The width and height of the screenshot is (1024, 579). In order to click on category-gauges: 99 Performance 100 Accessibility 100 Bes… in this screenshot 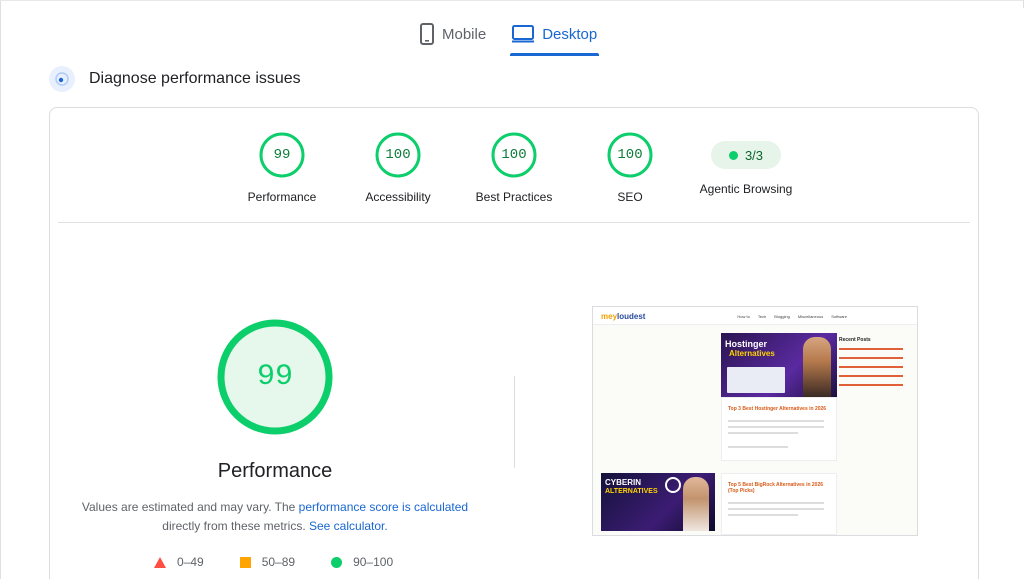, I will do `click(514, 172)`.